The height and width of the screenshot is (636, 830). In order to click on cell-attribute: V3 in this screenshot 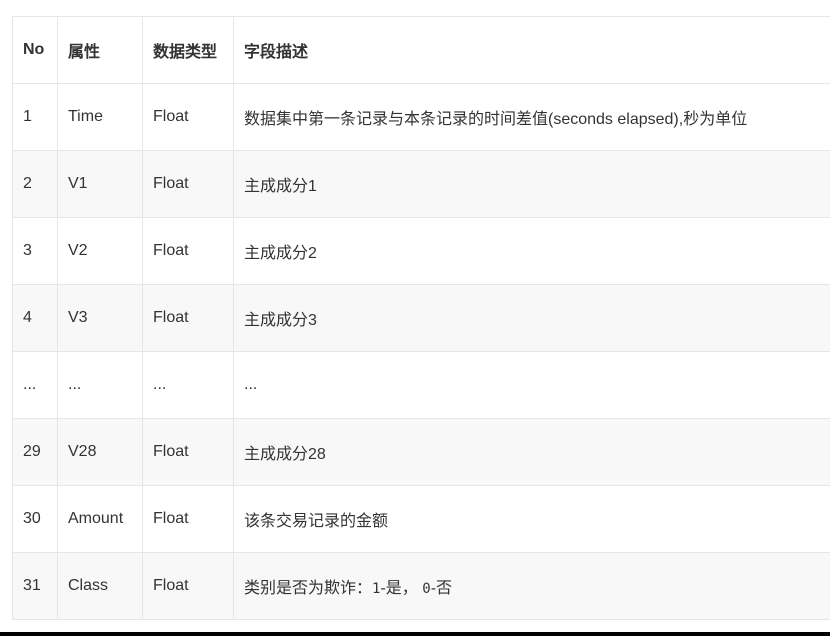, I will do `click(100, 318)`.